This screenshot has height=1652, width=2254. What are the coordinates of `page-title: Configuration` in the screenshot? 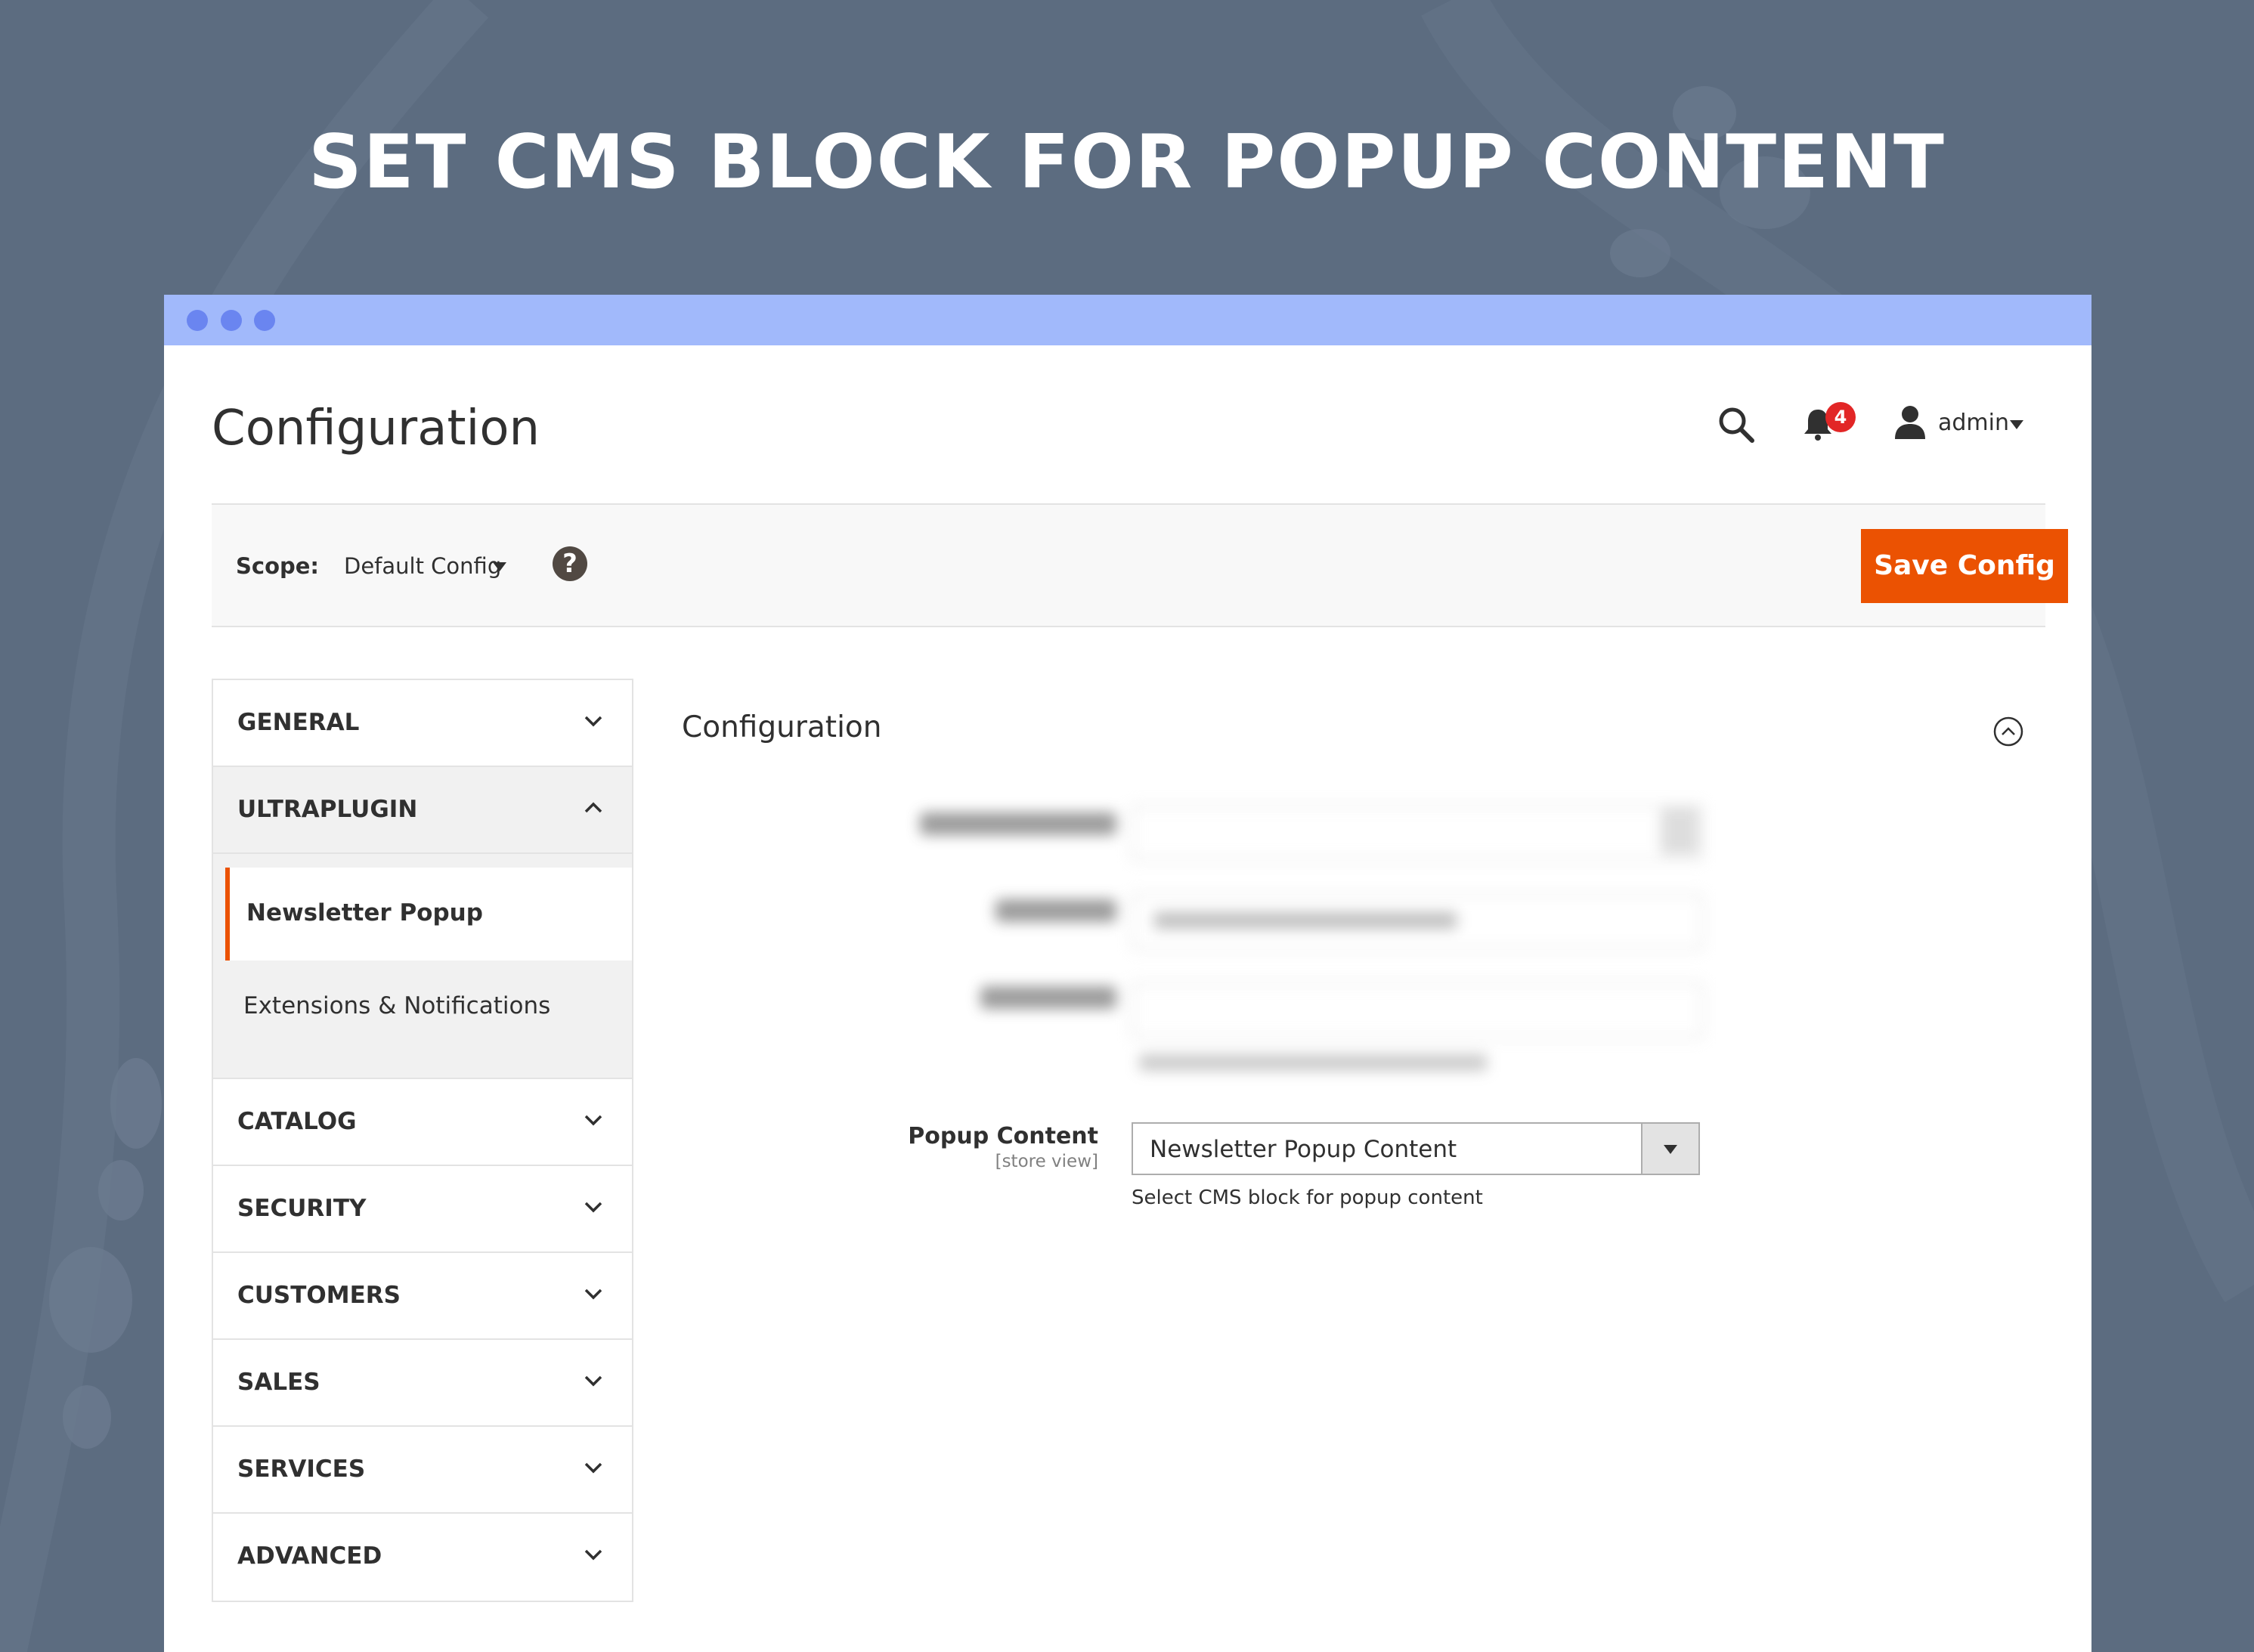 It's located at (376, 428).